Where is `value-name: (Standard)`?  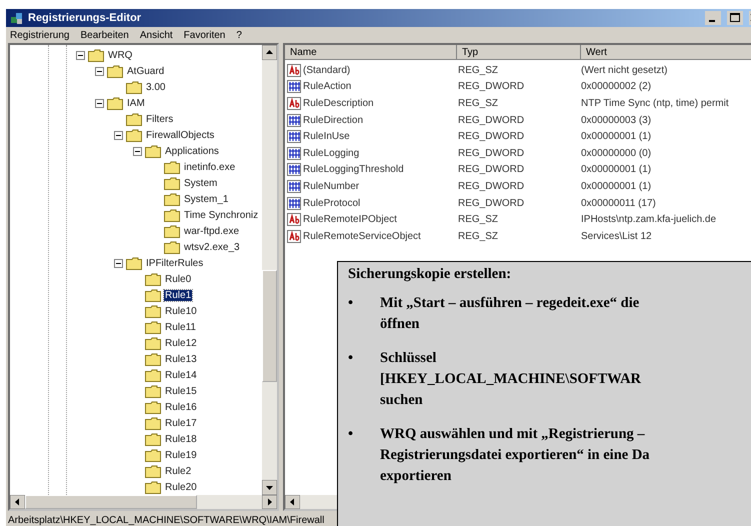
value-name: (Standard) is located at coordinates (326, 70).